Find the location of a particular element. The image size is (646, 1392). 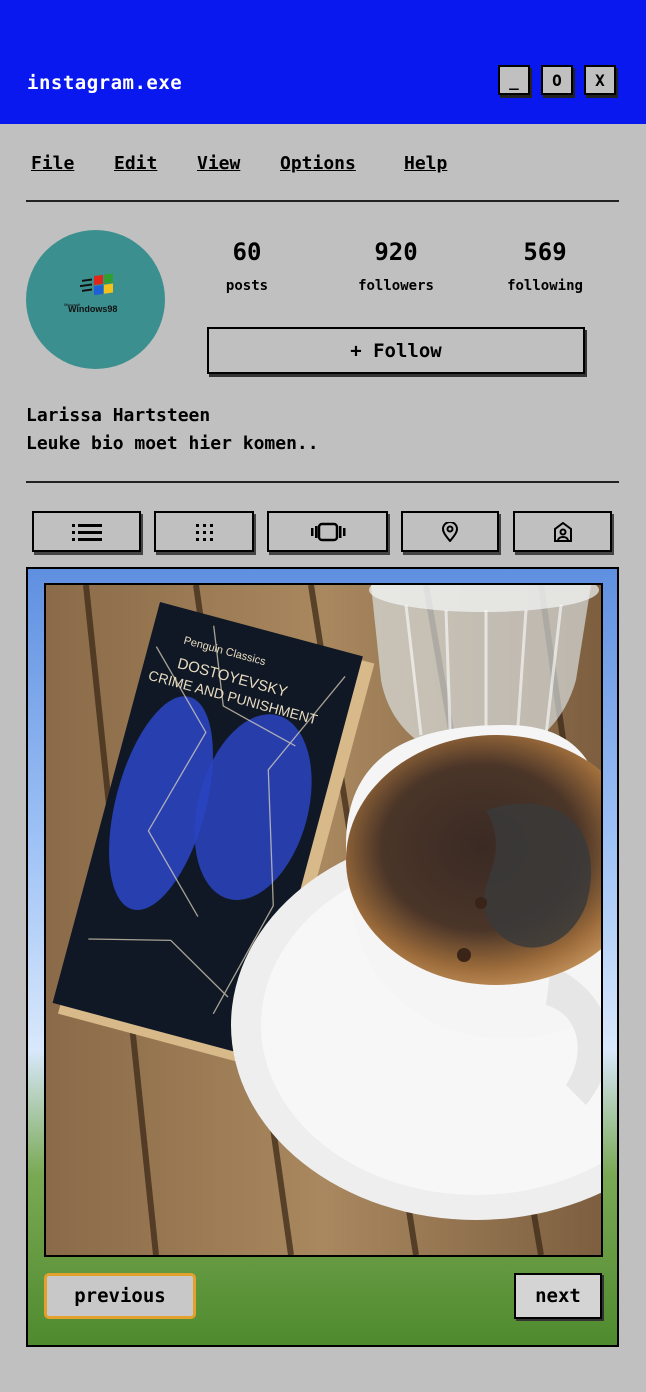

stat-following-value: 569 is located at coordinates (545, 252).